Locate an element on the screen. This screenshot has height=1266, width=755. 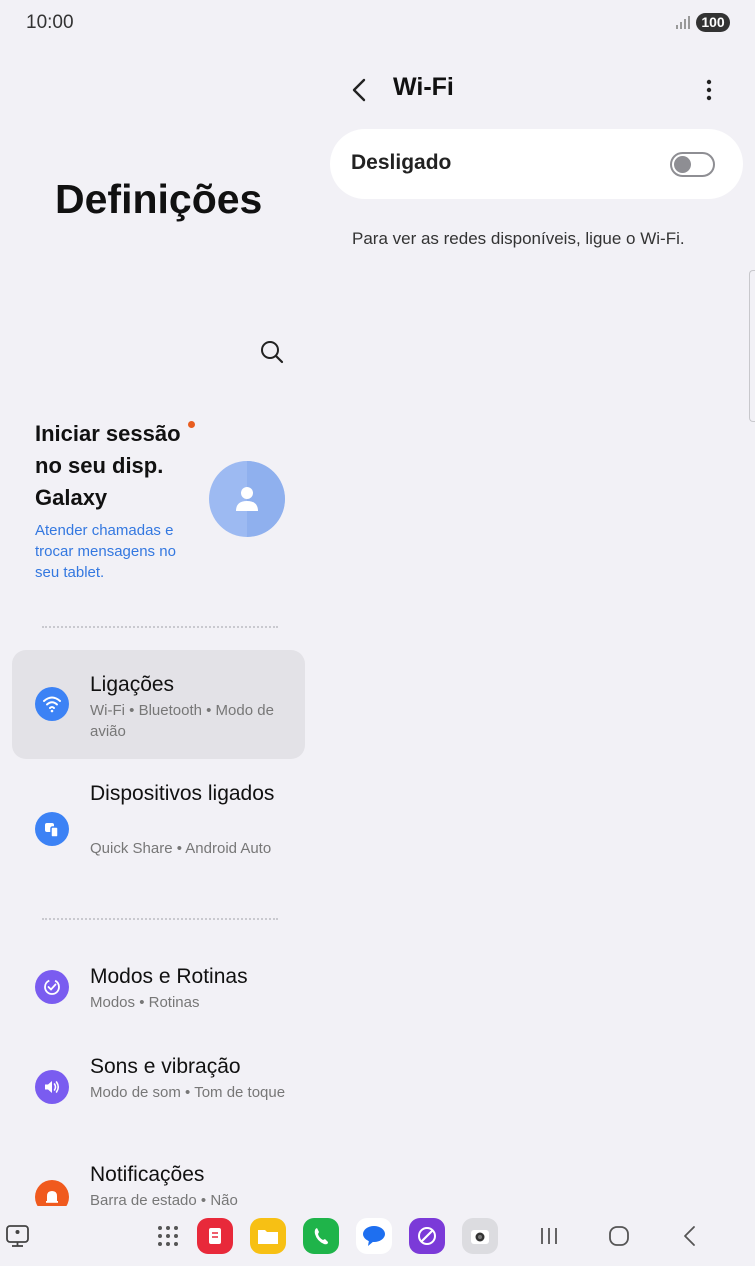
menu-item-title: Notificações is located at coordinates (147, 1174).